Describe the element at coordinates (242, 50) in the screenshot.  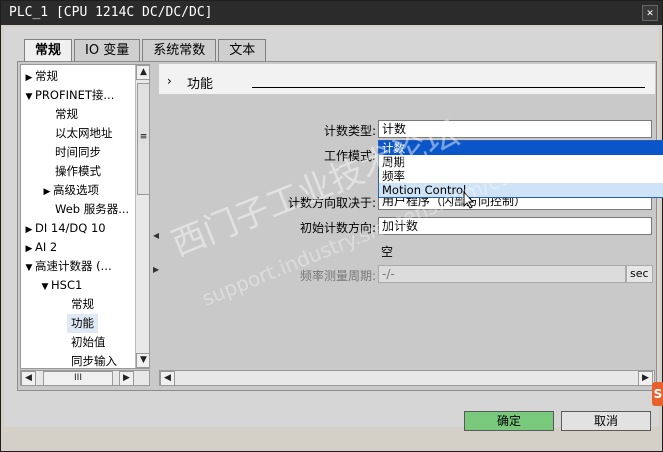
I see `tab-text: 文本` at that location.